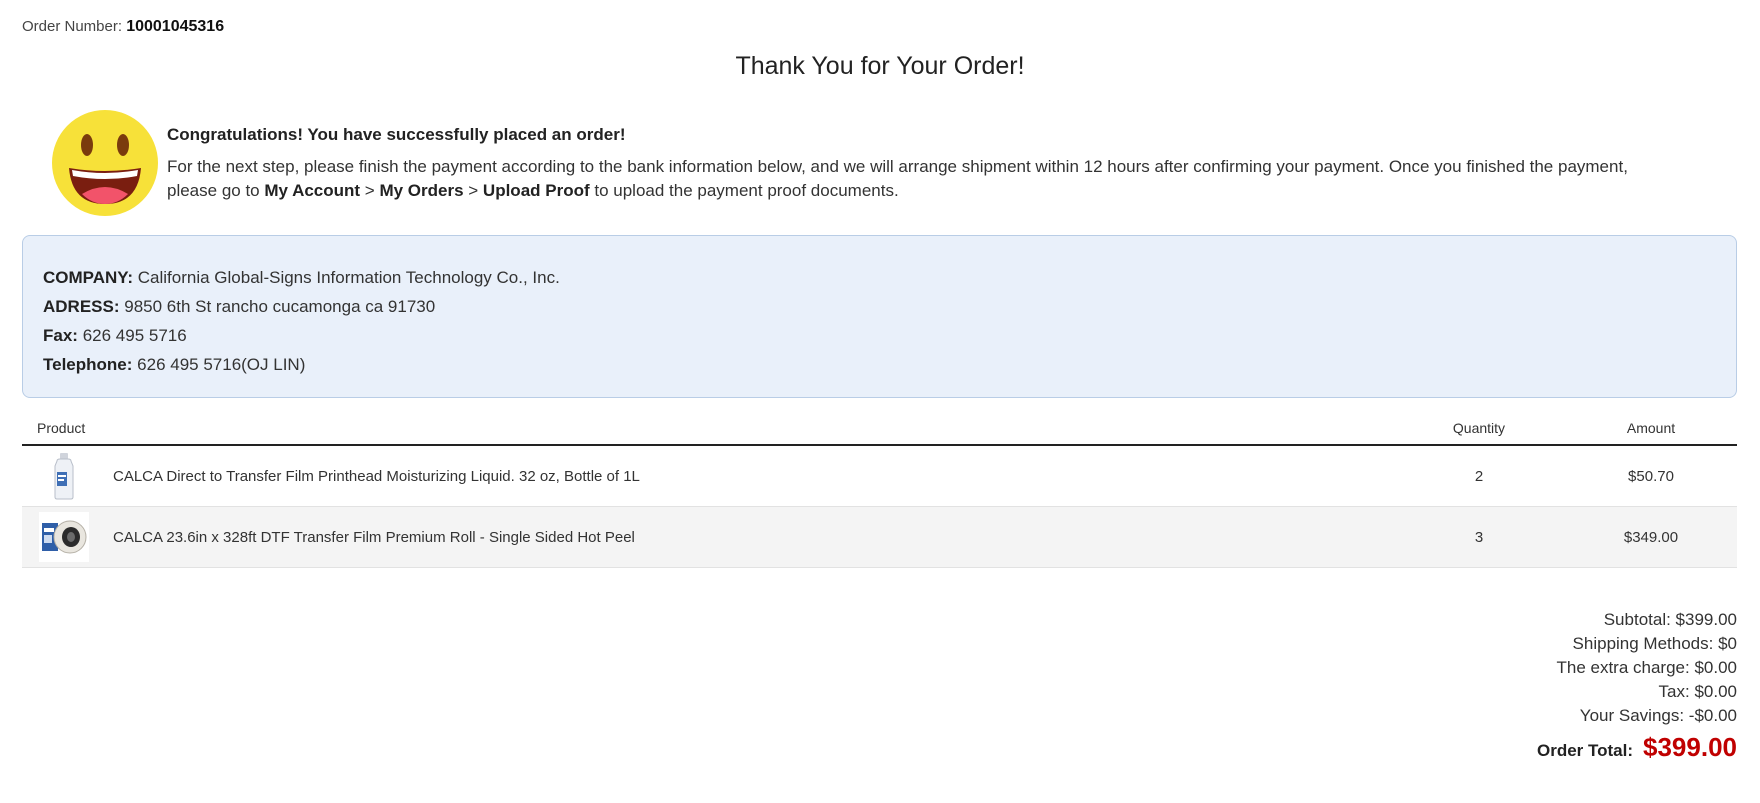 The image size is (1760, 803). Describe the element at coordinates (280, 306) in the screenshot. I see `address-value: 9850 6th St rancho cucamonga ca 91730` at that location.